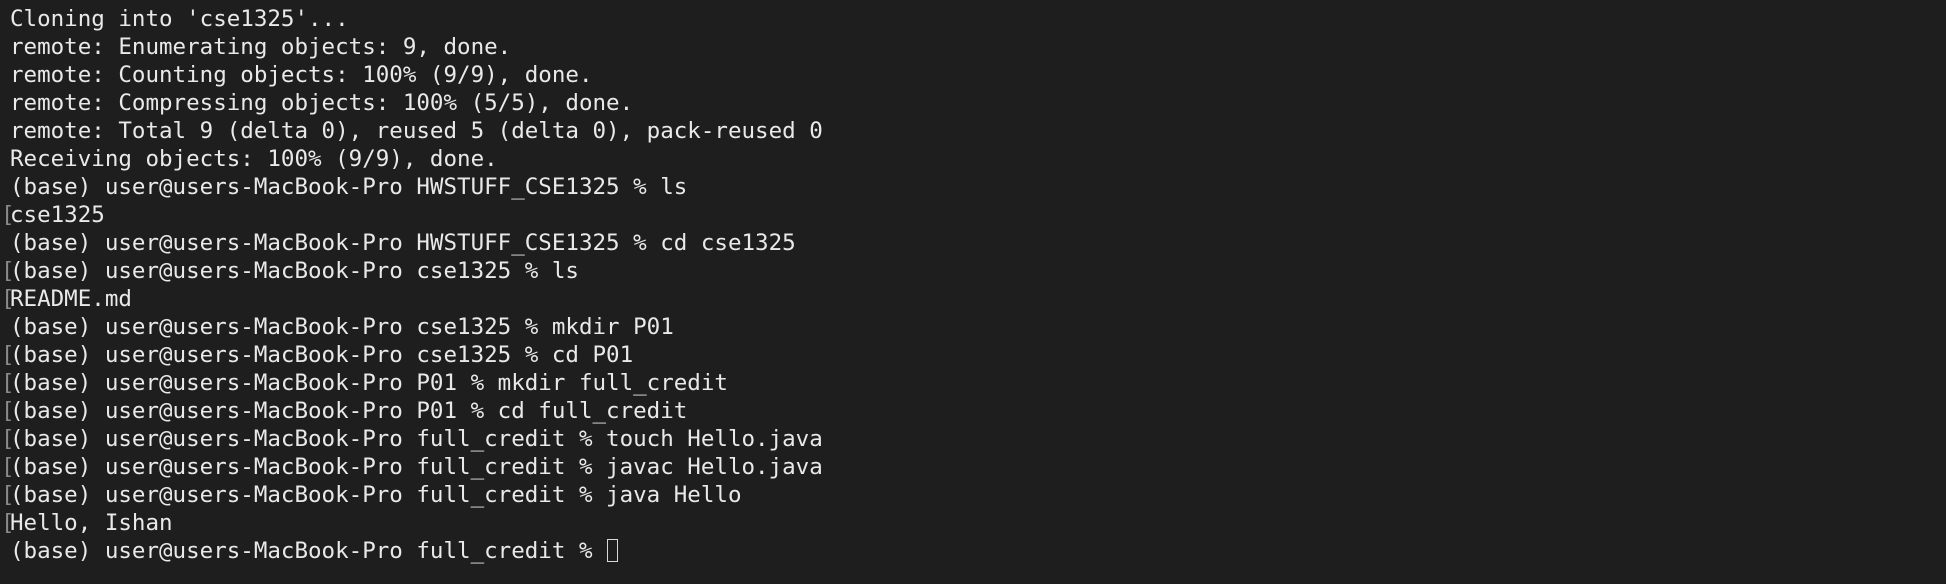  What do you see at coordinates (973, 215) in the screenshot?
I see `terminal-line: [cse1325` at bounding box center [973, 215].